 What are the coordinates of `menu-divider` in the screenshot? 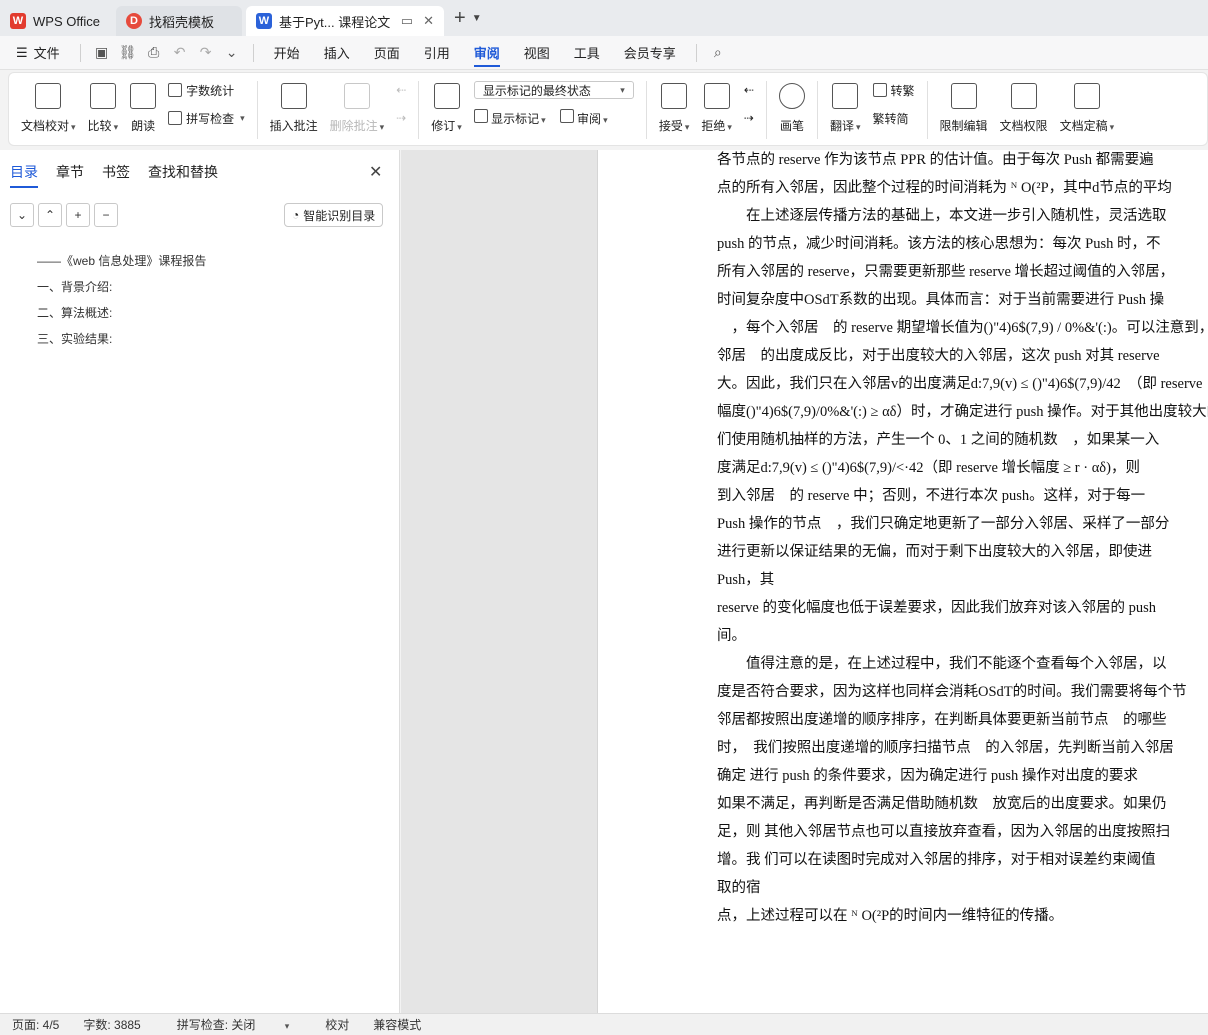 It's located at (696, 52).